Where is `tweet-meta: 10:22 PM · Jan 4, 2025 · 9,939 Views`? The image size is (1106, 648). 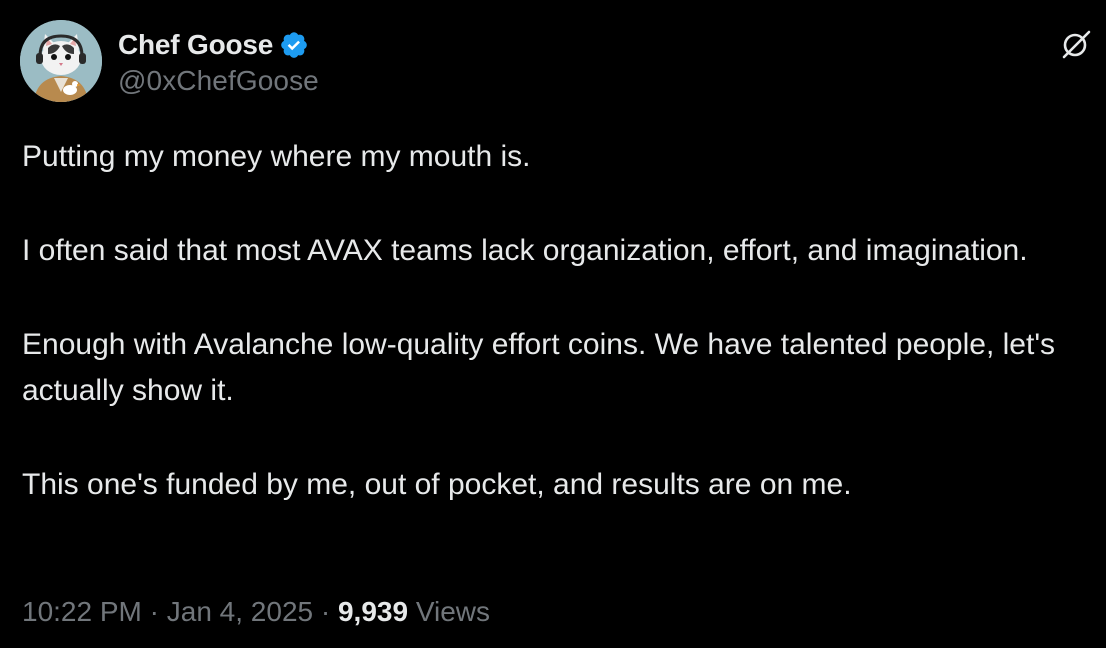 tweet-meta: 10:22 PM · Jan 4, 2025 · 9,939 Views is located at coordinates (256, 612).